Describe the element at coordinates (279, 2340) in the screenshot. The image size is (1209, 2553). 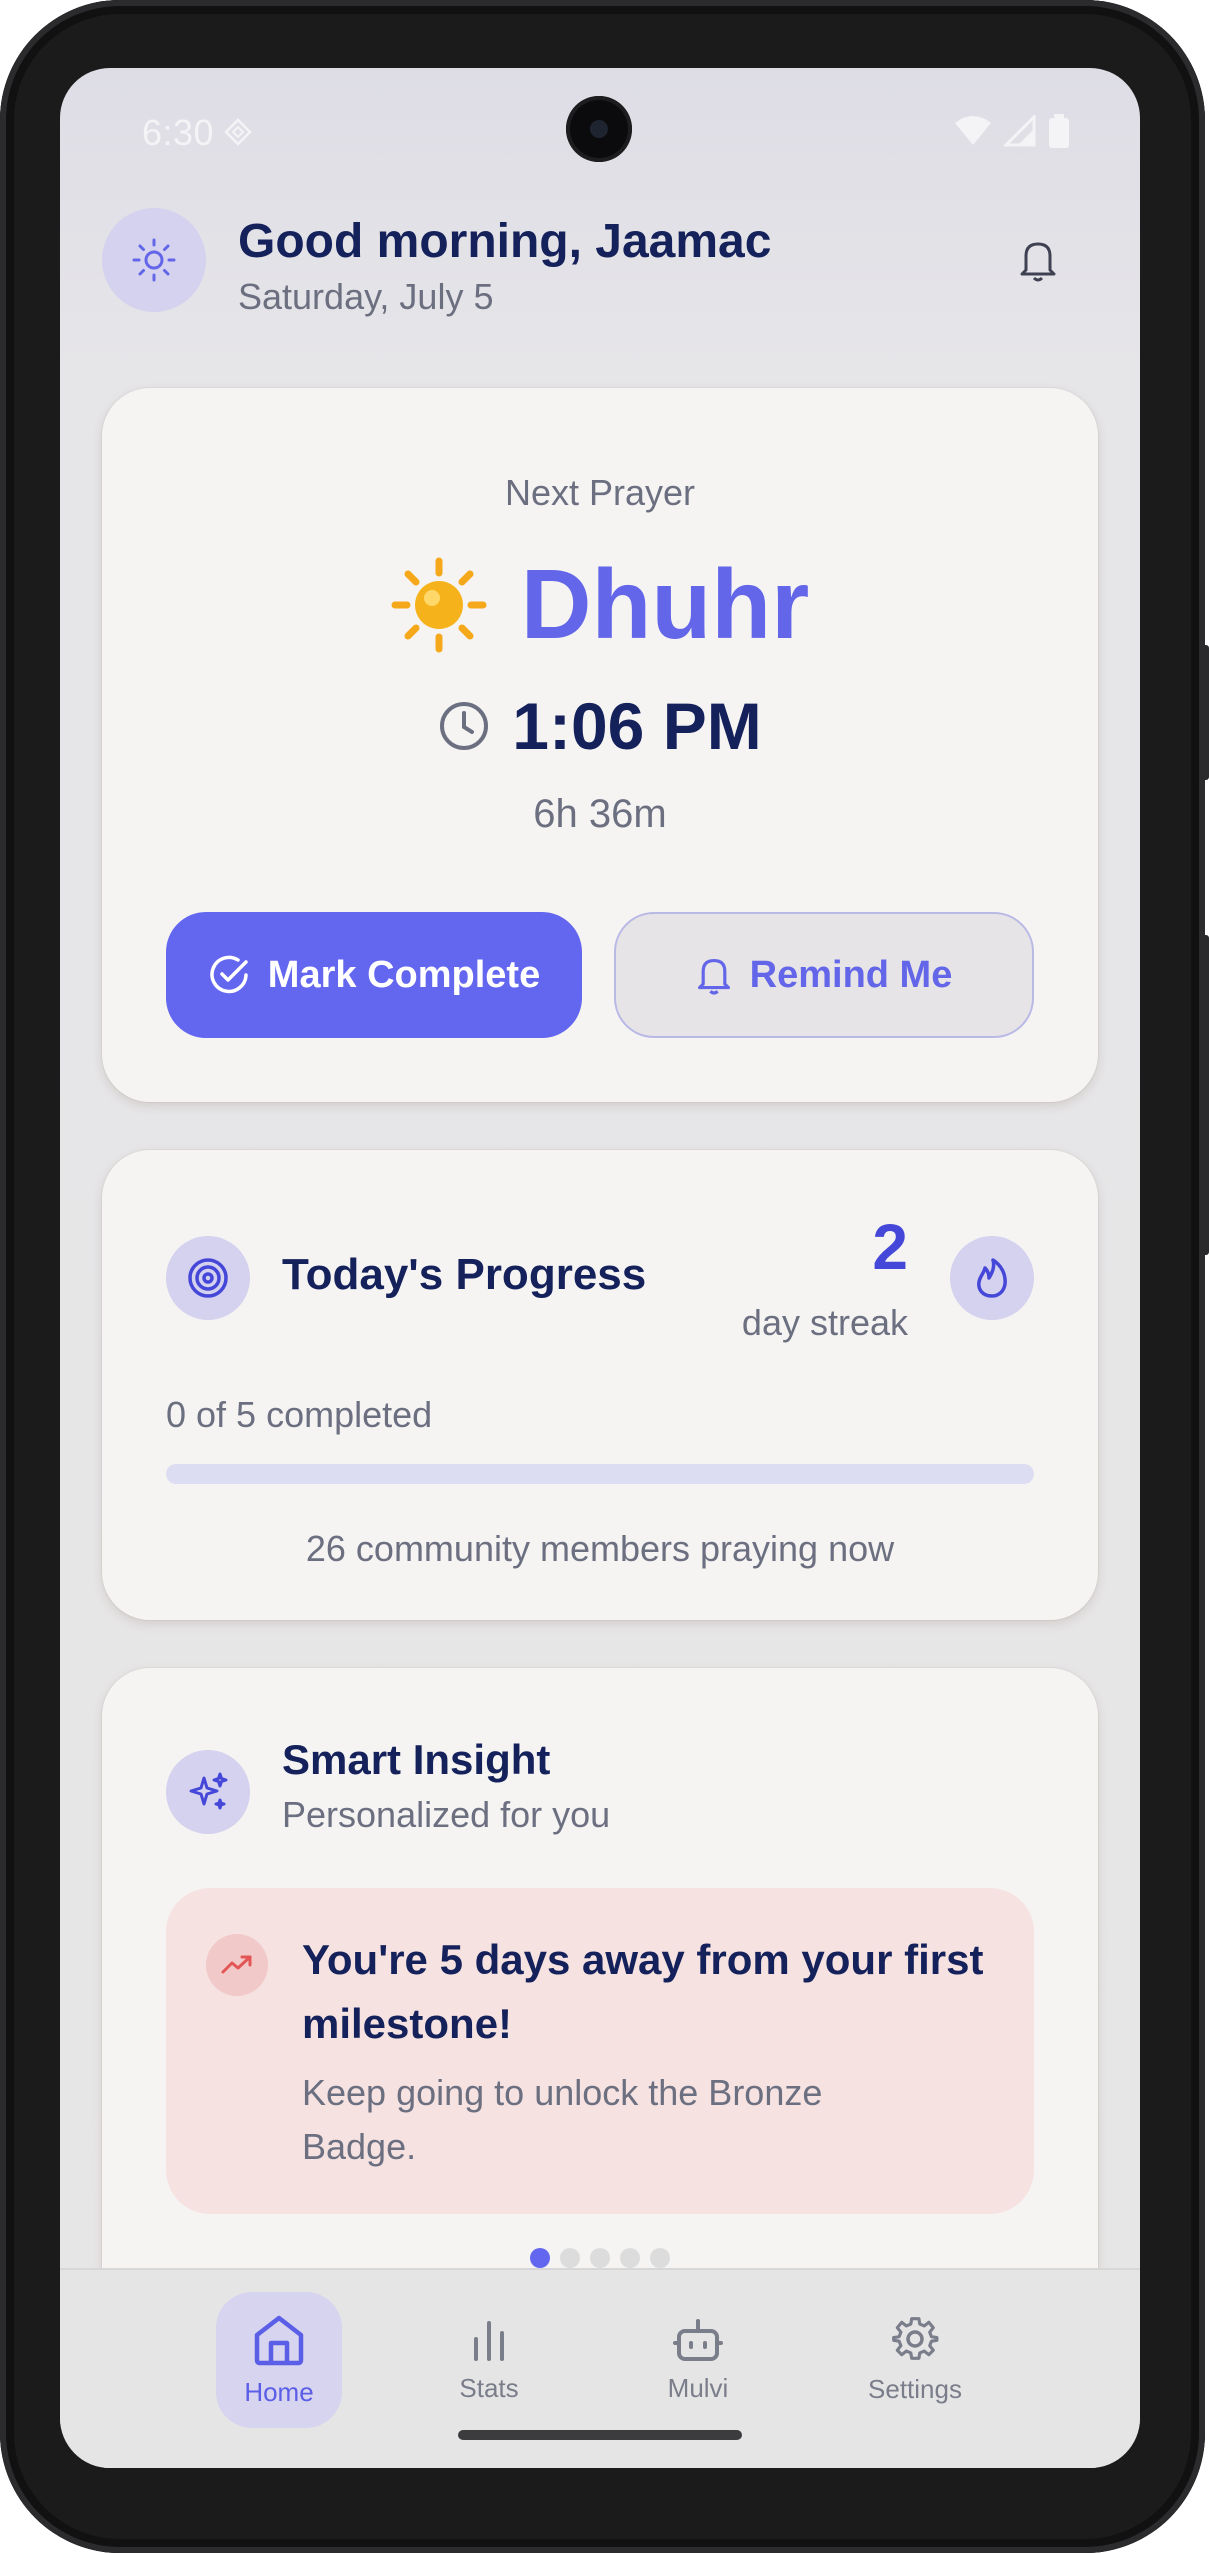
I see `home-icon` at that location.